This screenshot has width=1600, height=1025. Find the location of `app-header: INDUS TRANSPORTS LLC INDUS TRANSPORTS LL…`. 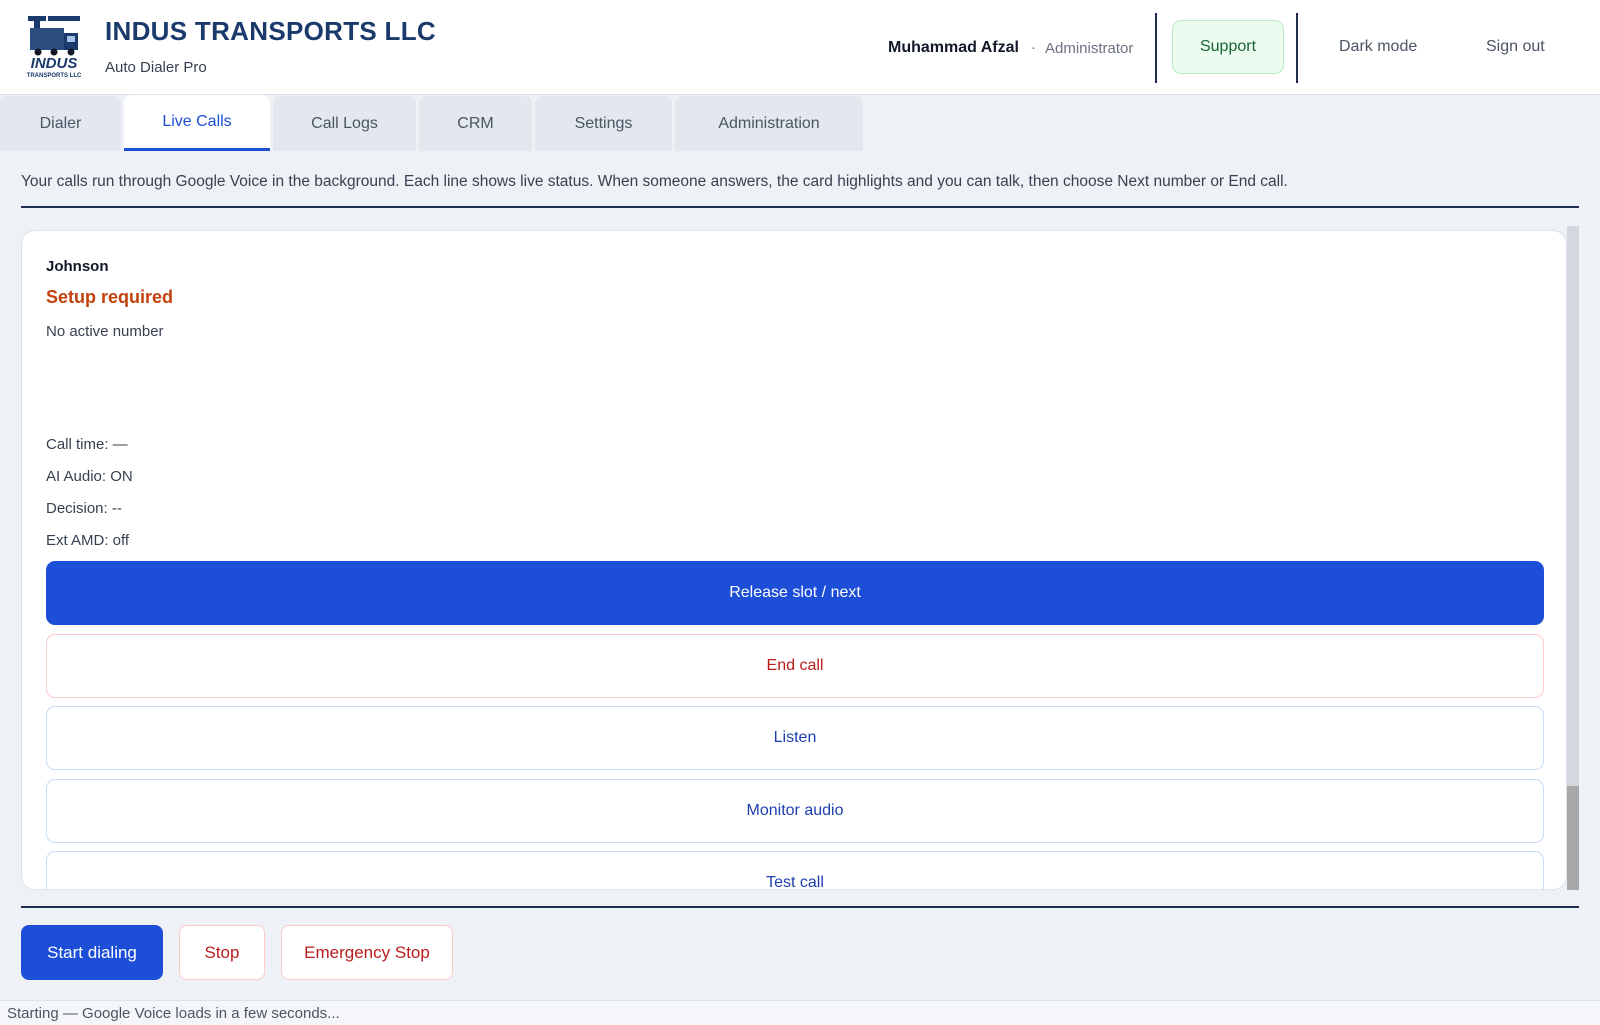

app-header: INDUS TRANSPORTS LLC INDUS TRANSPORTS LL… is located at coordinates (800, 47).